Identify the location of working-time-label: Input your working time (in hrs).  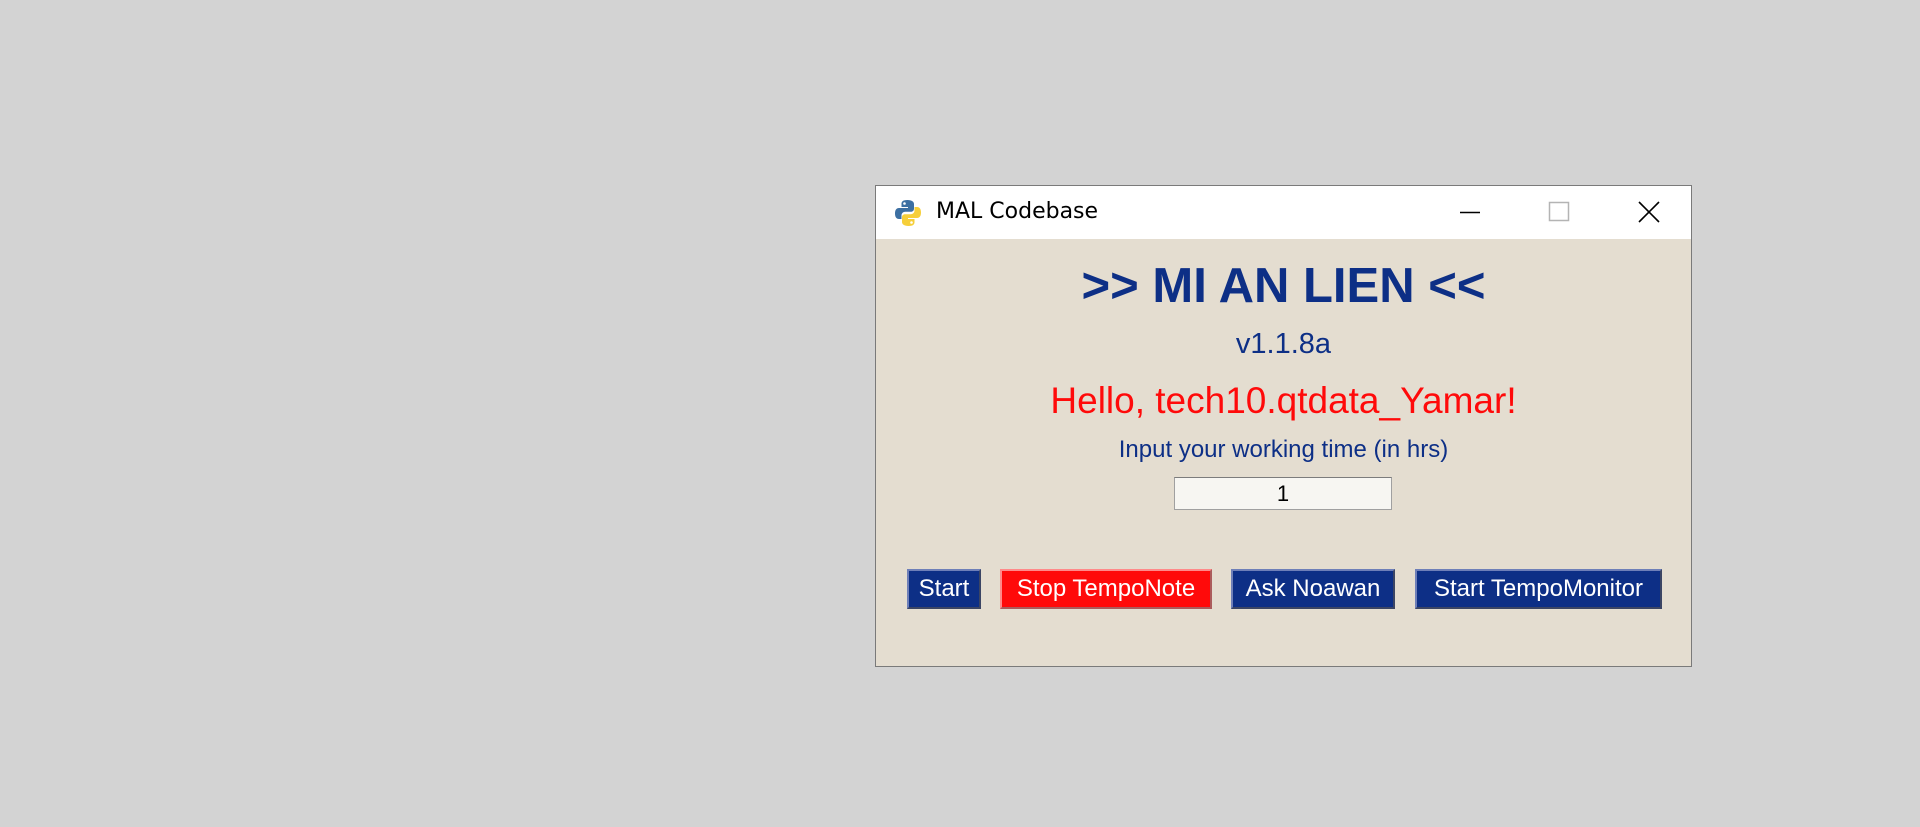
(1283, 449).